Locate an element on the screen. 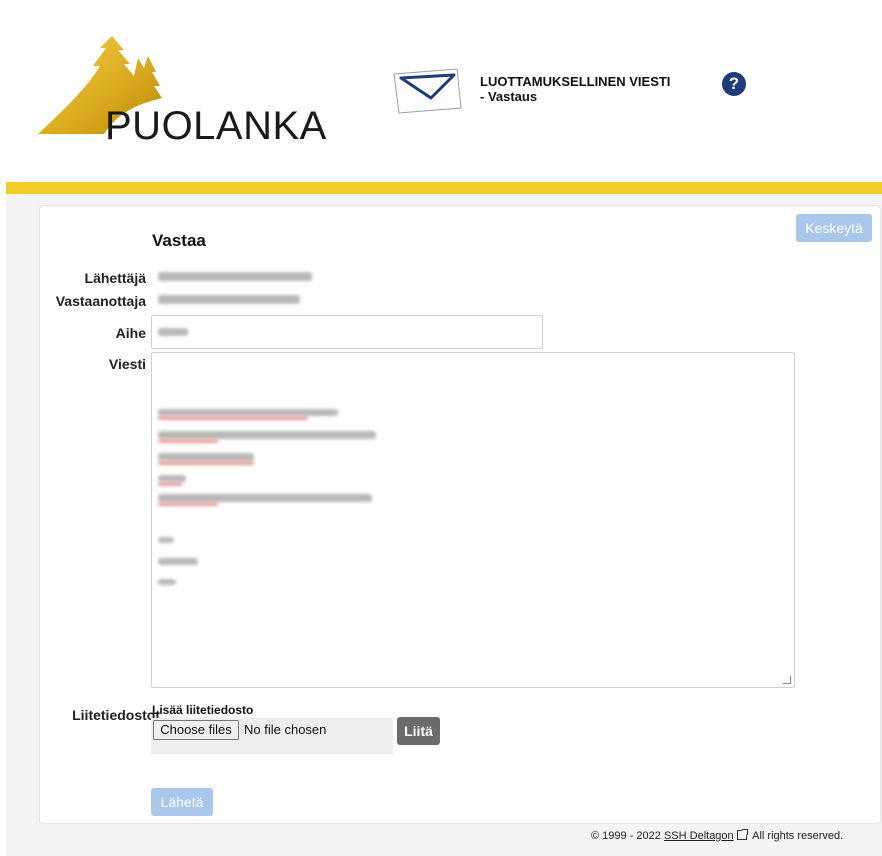 The height and width of the screenshot is (856, 882). page-title: LUOTTAMUKSELLINEN VIESTI - Vastaus is located at coordinates (575, 89).